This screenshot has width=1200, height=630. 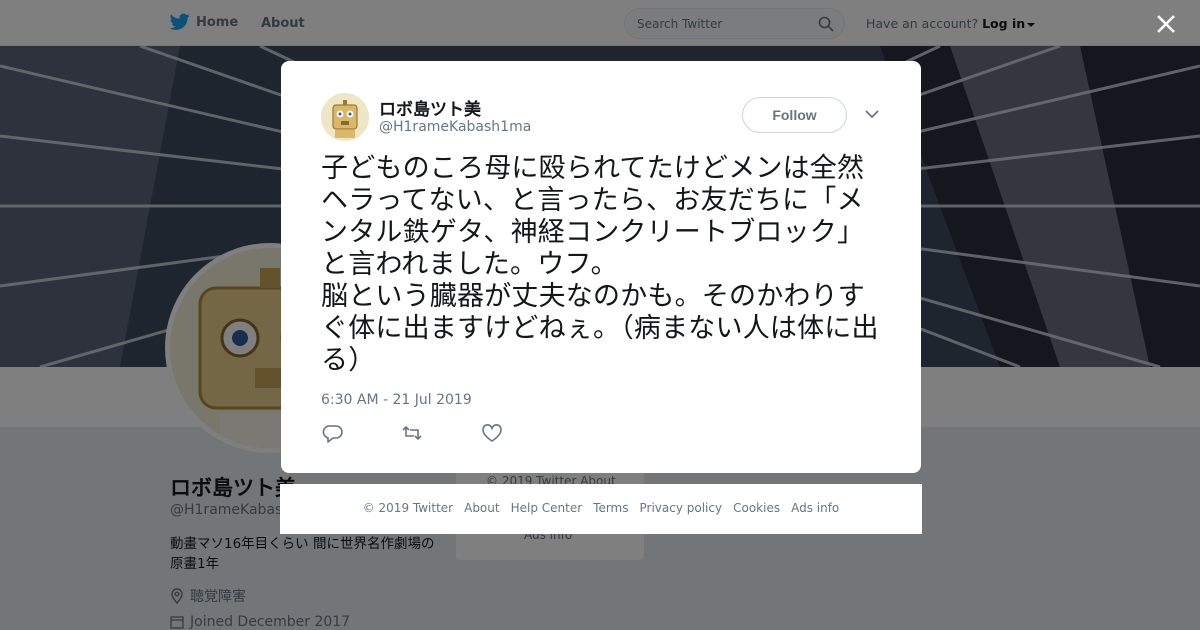 I want to click on footer-link-help-center: Help Center, so click(x=547, y=508).